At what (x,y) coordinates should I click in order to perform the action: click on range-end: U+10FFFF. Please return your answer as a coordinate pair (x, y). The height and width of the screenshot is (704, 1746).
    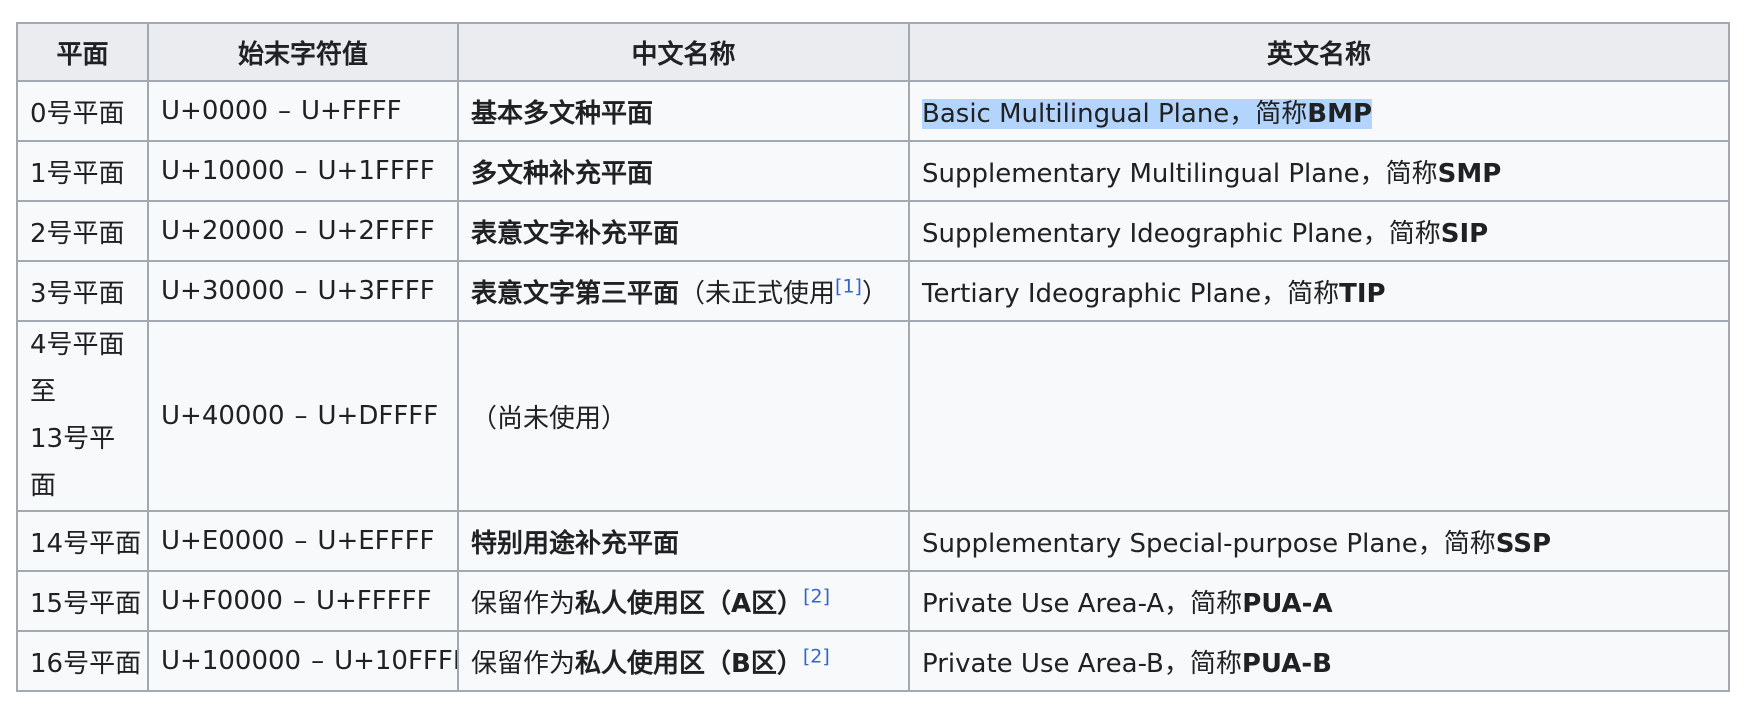
    Looking at the image, I should click on (396, 661).